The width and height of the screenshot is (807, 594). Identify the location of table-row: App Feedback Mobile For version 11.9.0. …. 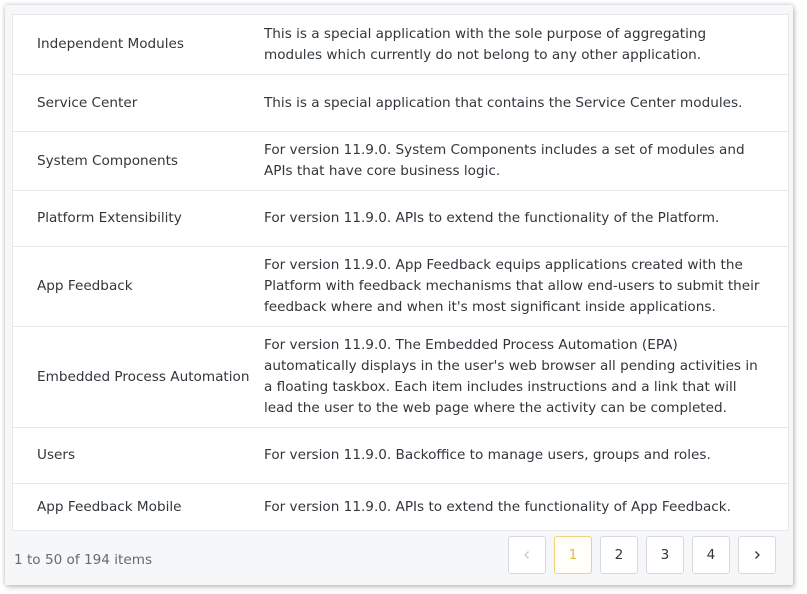
(400, 506).